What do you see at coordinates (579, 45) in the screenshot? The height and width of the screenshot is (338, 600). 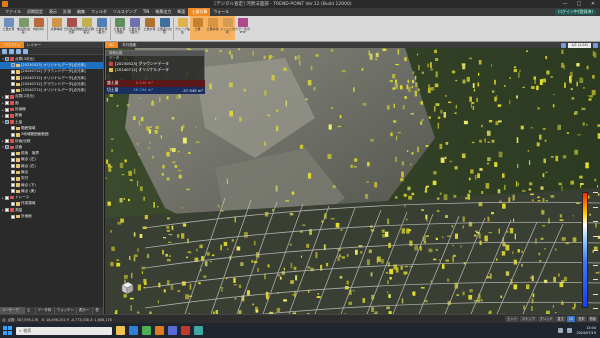 I see `zoom-select: 1/2 (1:24)` at bounding box center [579, 45].